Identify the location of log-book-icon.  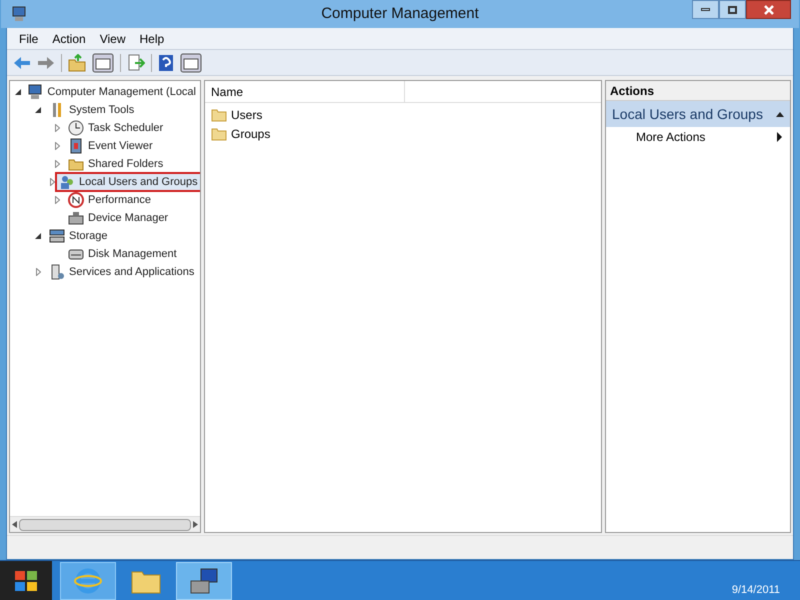
(76, 146).